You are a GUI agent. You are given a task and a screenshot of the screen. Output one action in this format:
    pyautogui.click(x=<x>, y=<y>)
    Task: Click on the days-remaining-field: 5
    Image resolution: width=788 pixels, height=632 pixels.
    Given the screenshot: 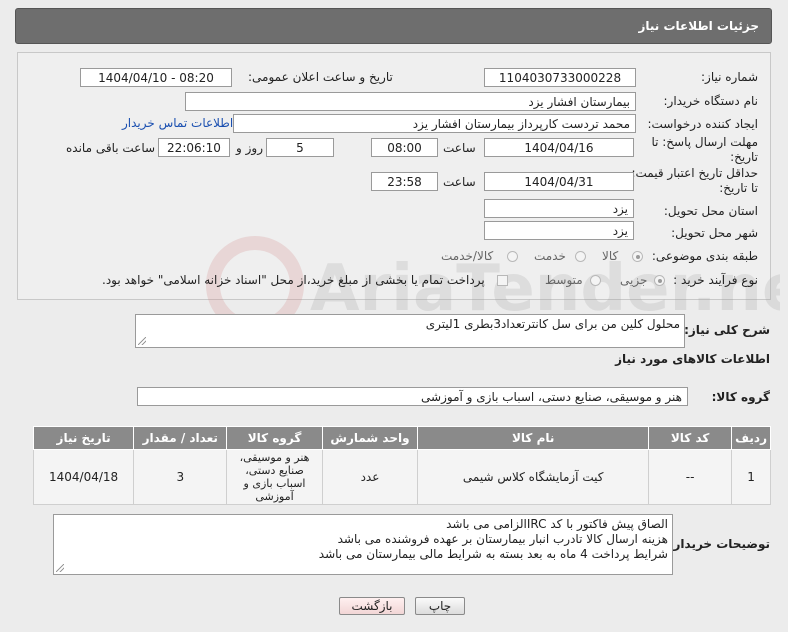 What is the action you would take?
    pyautogui.click(x=300, y=147)
    